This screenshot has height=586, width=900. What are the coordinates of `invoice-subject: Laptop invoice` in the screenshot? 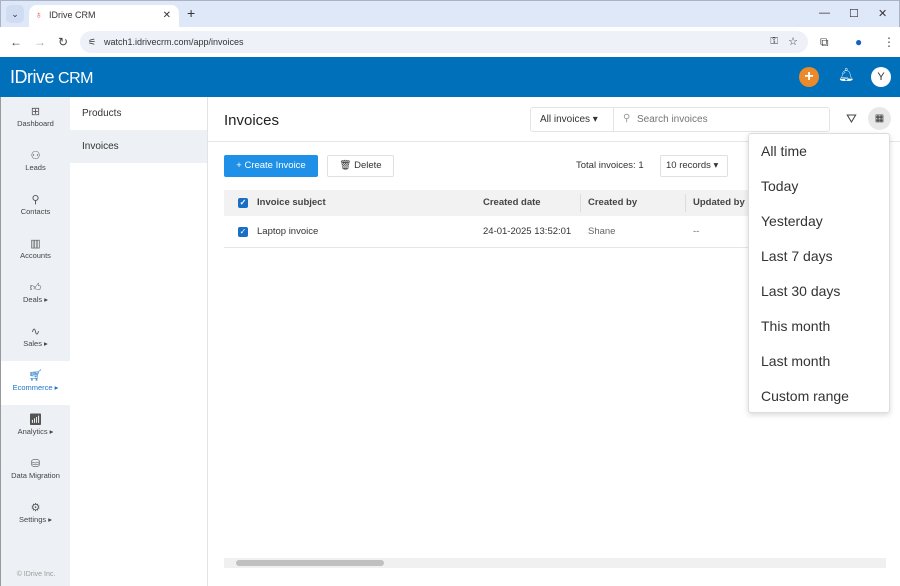 It's located at (287, 232).